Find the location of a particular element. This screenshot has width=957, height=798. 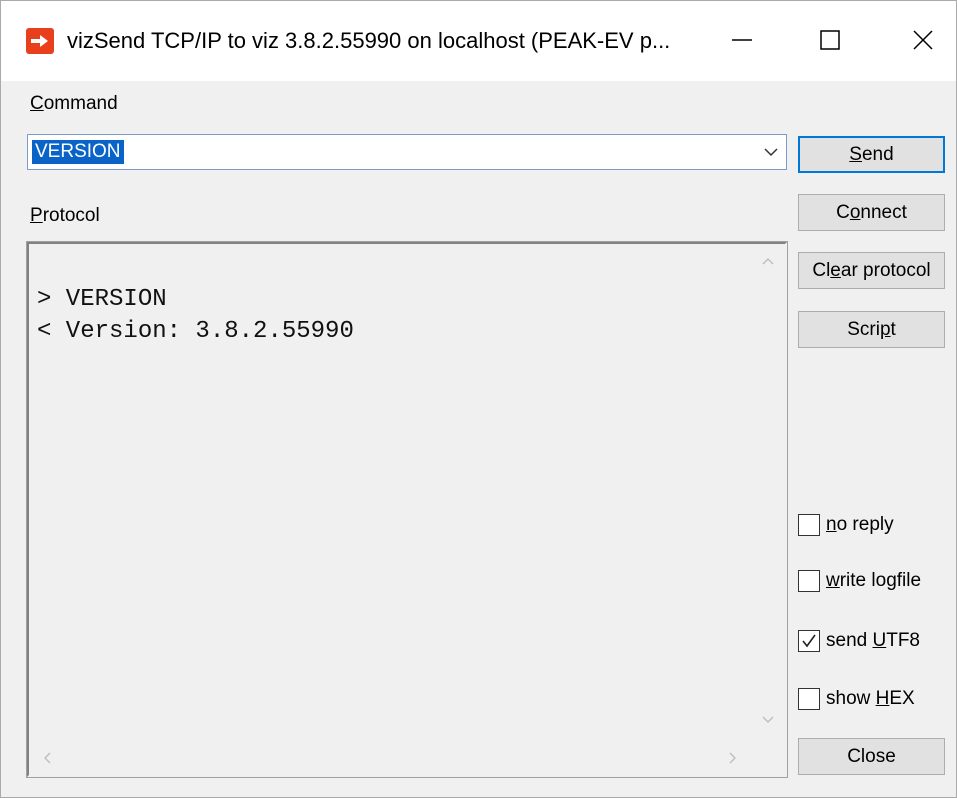

script-button: Script is located at coordinates (871, 329).